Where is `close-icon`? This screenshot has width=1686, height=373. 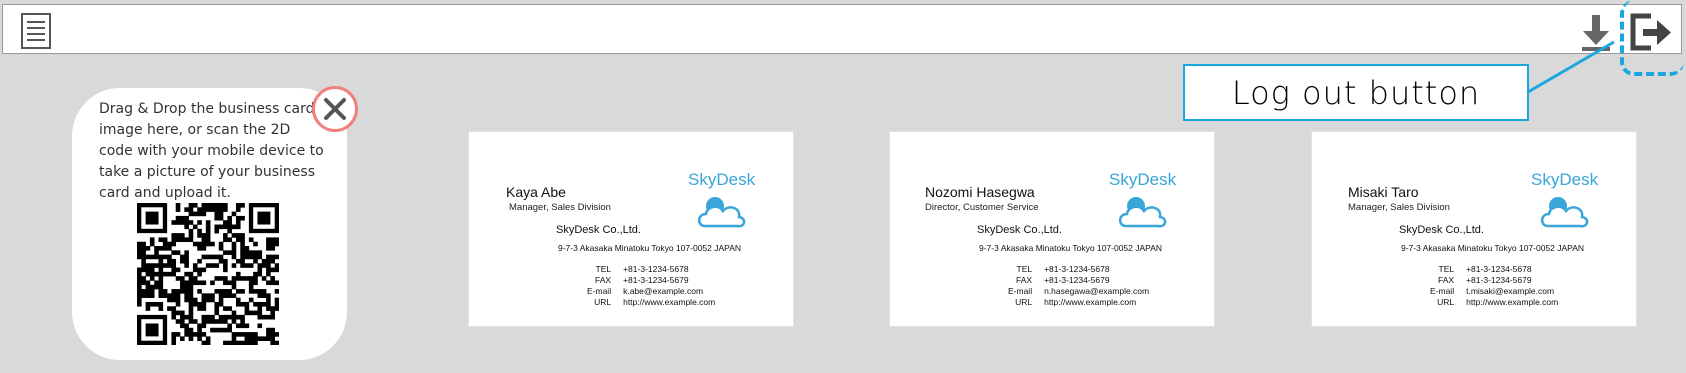
close-icon is located at coordinates (335, 109).